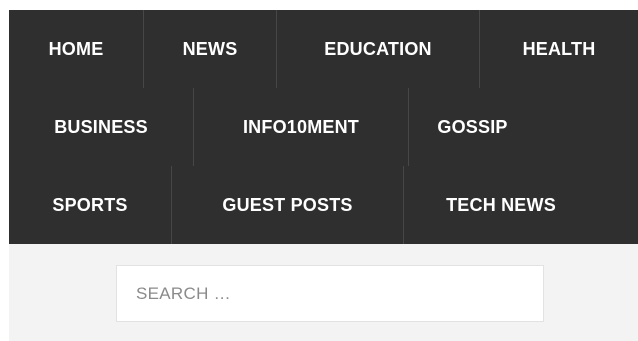 Image resolution: width=638 pixels, height=341 pixels. I want to click on nav-item-sports: SPORTS, so click(90, 205).